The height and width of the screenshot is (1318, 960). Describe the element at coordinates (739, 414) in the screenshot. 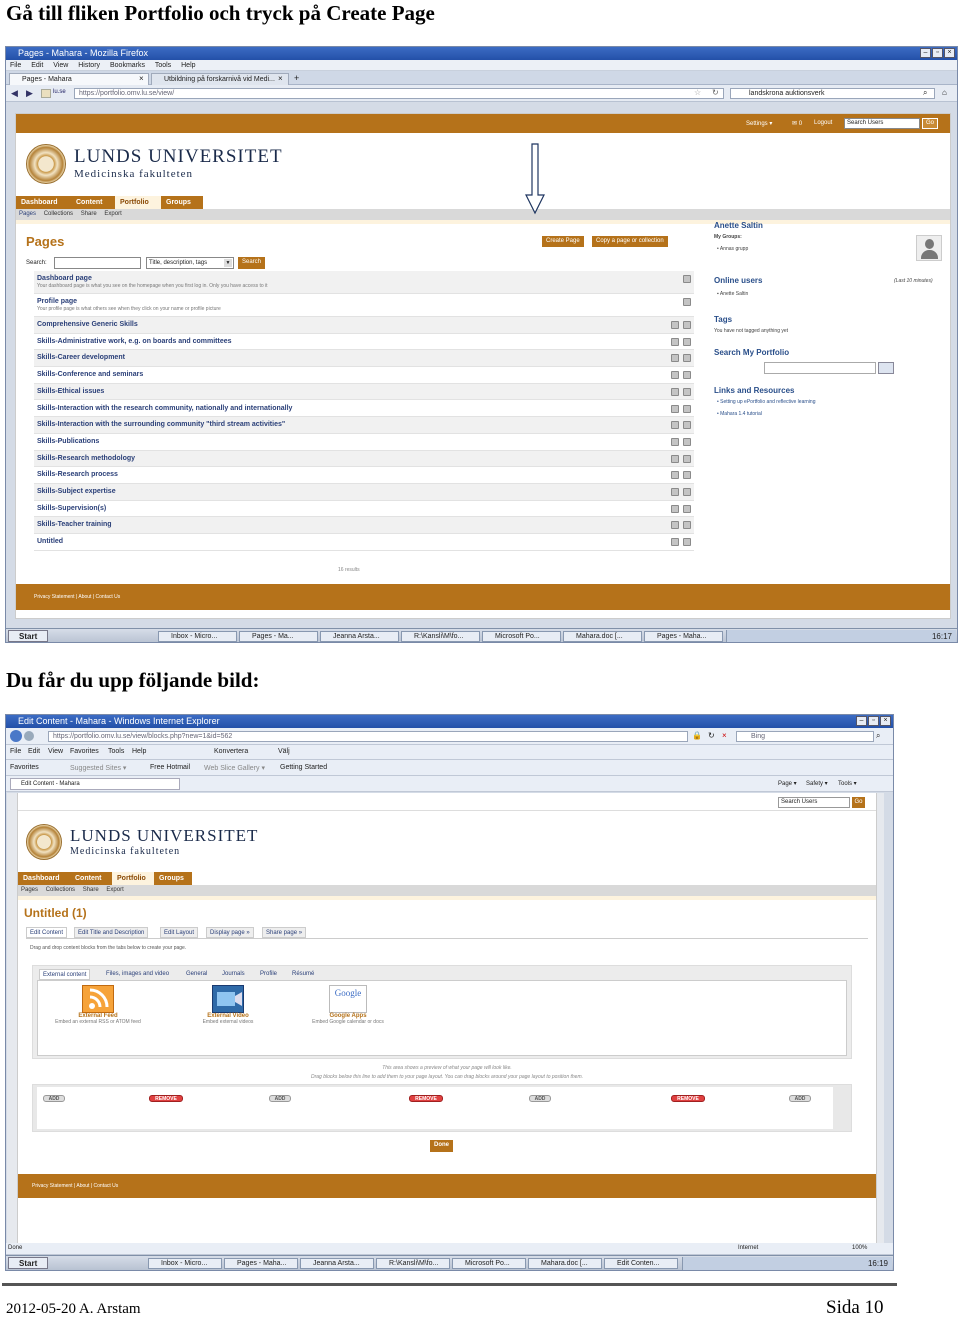

I see `resource-link-2: • Mahara 1.4 tutorial` at that location.